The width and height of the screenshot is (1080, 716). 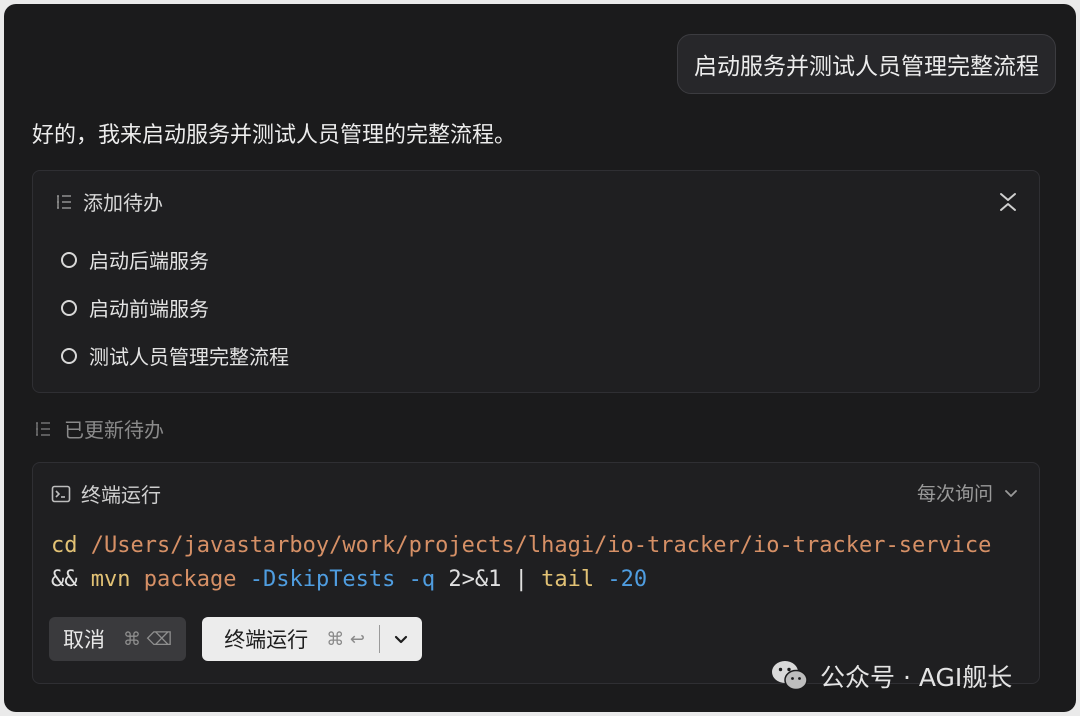 What do you see at coordinates (64, 579) in the screenshot?
I see `command-operator: &&` at bounding box center [64, 579].